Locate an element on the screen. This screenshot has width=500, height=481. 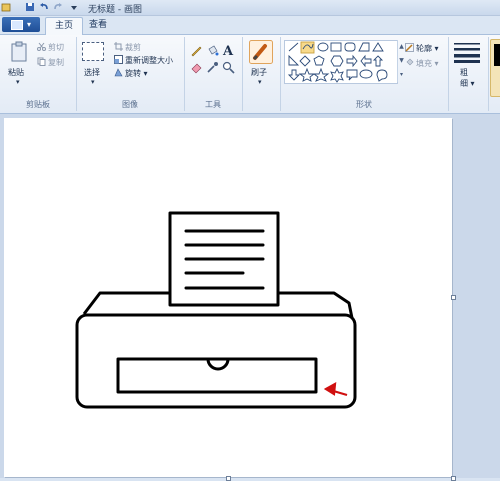
clipboard-group-label: 剪贴板 is located at coordinates (38, 104).